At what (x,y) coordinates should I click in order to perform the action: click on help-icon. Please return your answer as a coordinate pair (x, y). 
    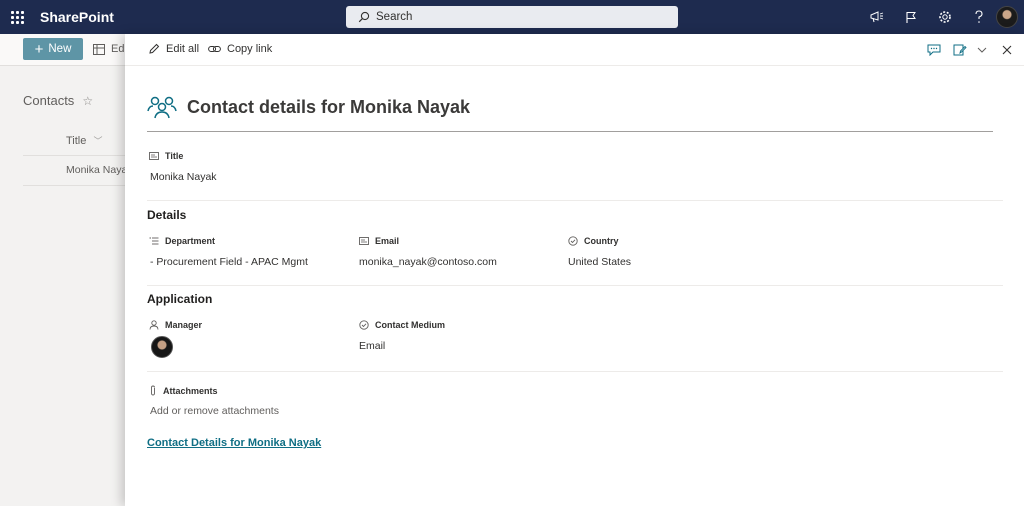
    Looking at the image, I should click on (979, 17).